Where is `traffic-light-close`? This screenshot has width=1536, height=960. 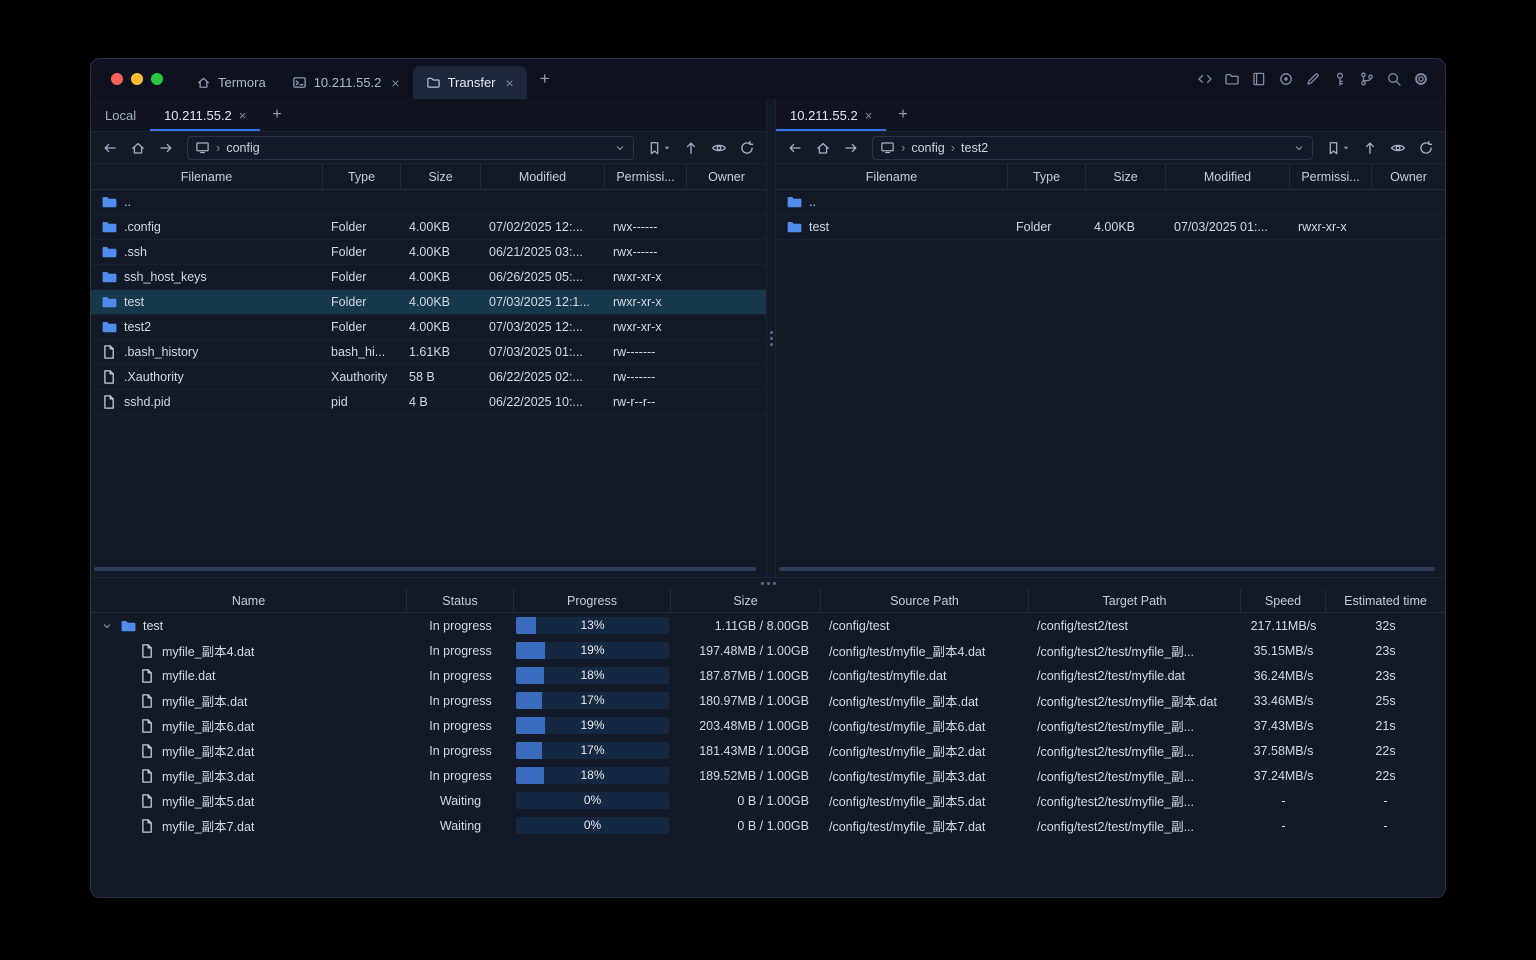 traffic-light-close is located at coordinates (117, 79).